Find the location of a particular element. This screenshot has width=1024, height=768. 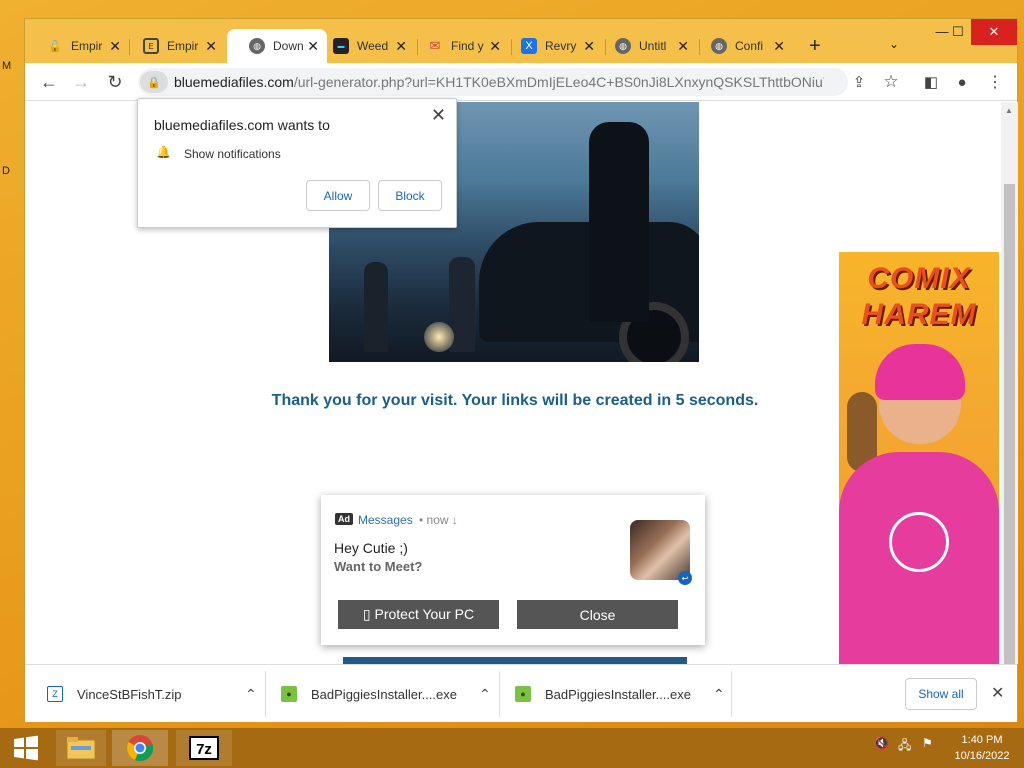

lock-icon: 🔒 is located at coordinates (154, 82).